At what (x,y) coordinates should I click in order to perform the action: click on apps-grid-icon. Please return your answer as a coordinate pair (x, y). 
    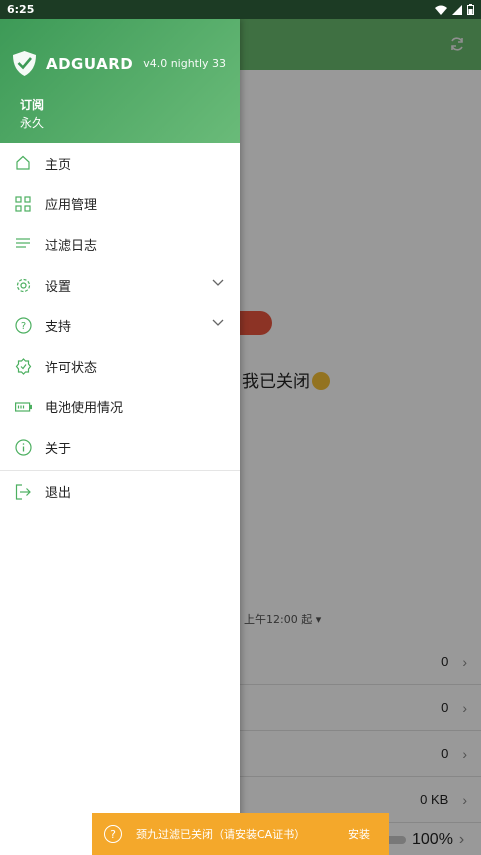
    Looking at the image, I should click on (23, 204).